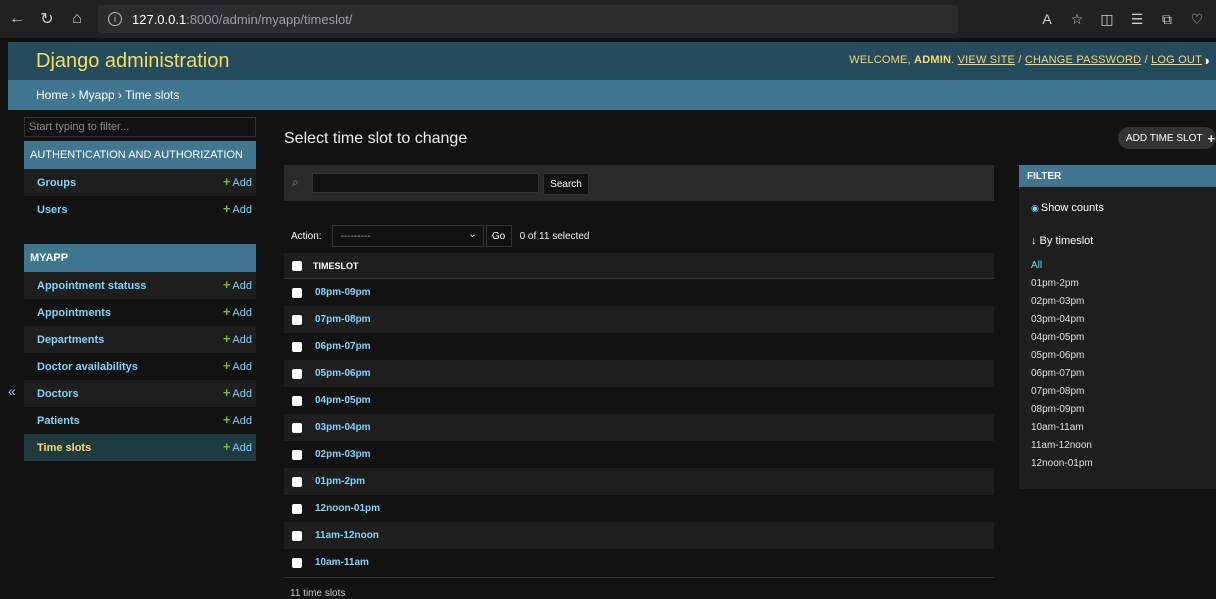  I want to click on row-link: 12noon-01pm, so click(347, 508).